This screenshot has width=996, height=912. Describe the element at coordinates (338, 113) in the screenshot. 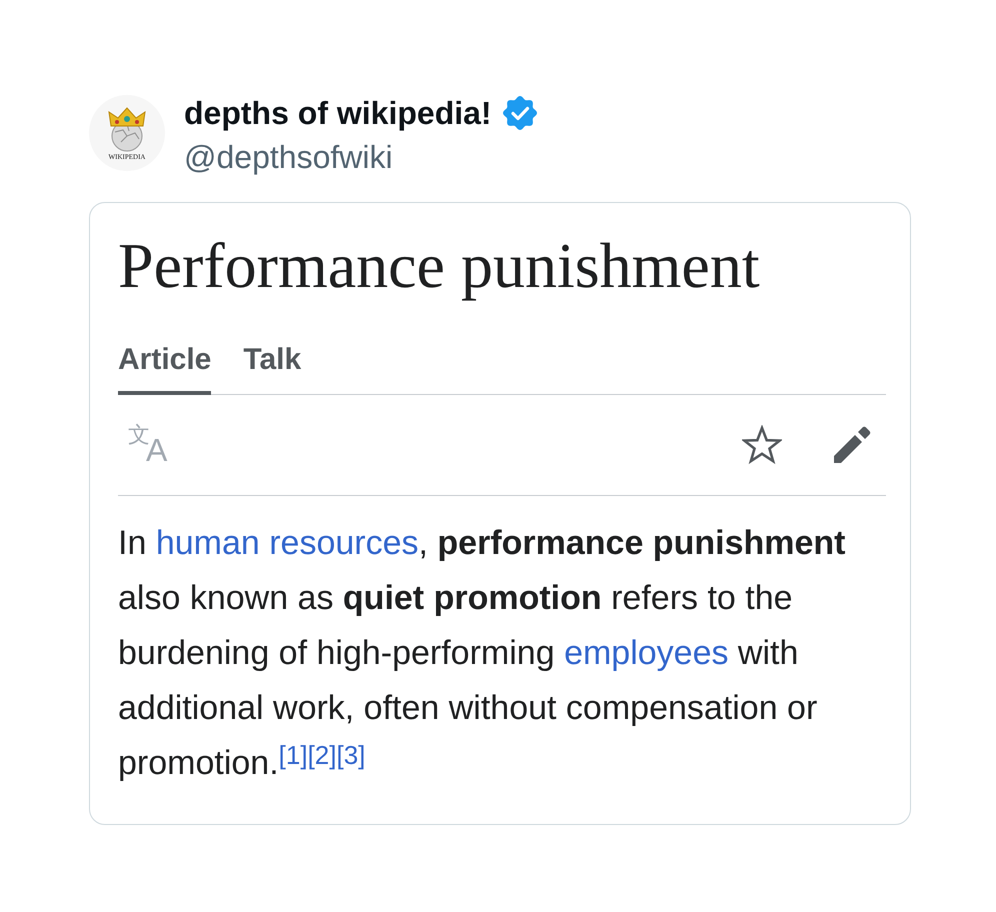

I see `author-name: depths of wikipedia!` at that location.